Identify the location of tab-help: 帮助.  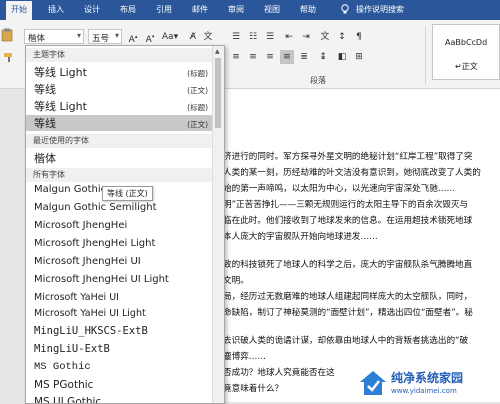
(308, 9).